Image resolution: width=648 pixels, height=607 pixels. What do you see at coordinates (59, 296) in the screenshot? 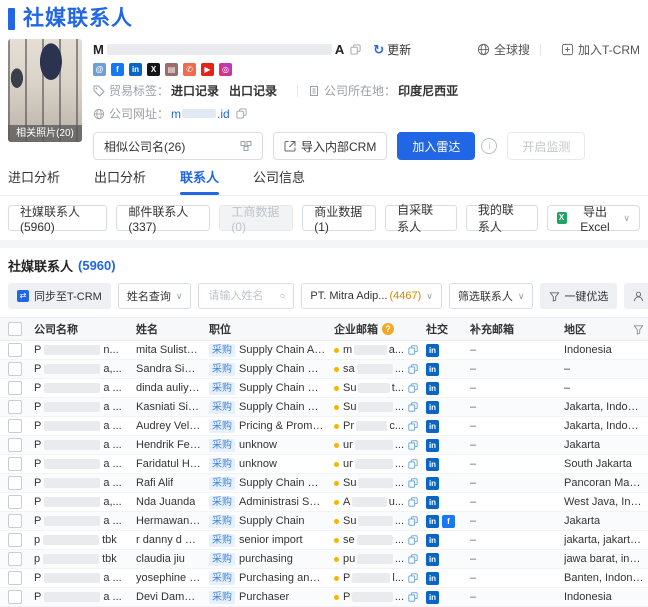
I see `sync-tcrm-button: ⇄ 同步至T-CRM` at bounding box center [59, 296].